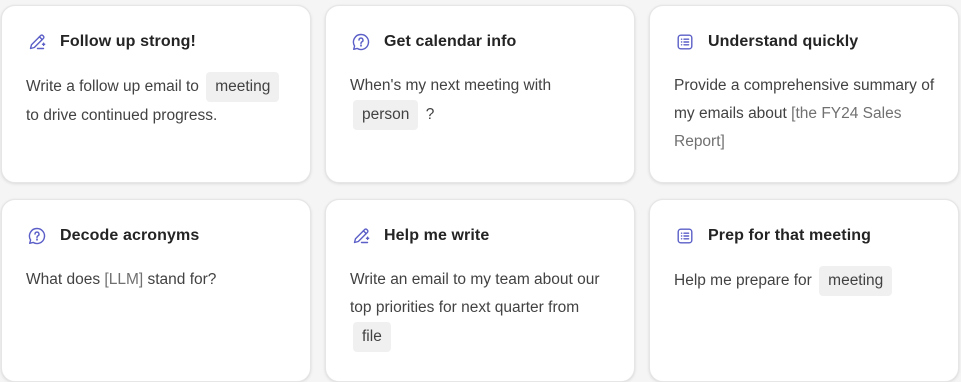  What do you see at coordinates (63, 279) in the screenshot?
I see `prompt-text: What does` at bounding box center [63, 279].